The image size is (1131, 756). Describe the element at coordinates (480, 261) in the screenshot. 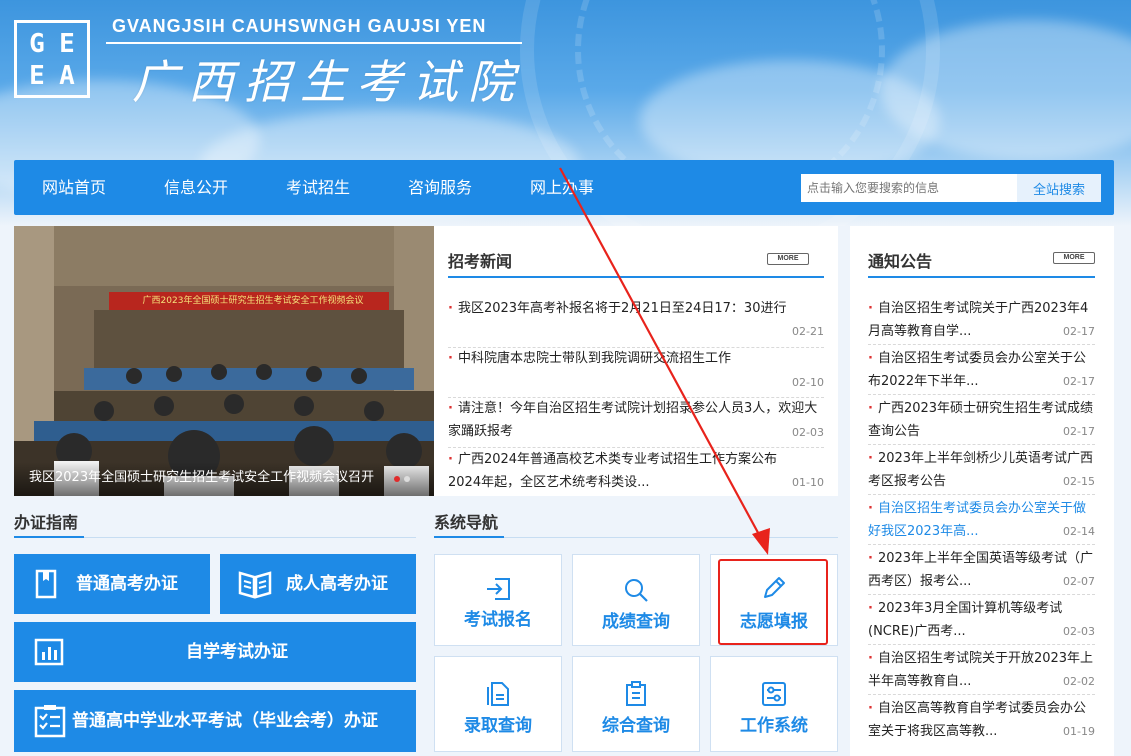

I see `news-title: 招考新闻` at that location.